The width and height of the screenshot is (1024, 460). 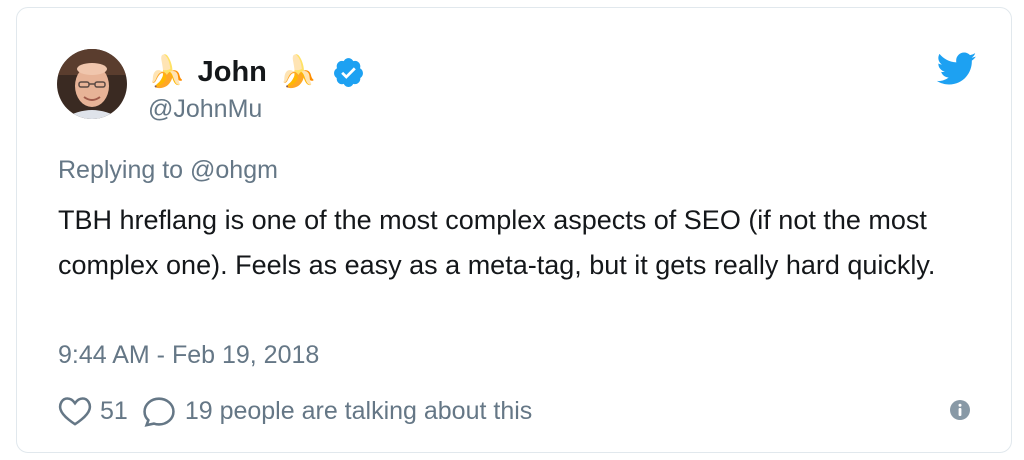 I want to click on conversation-link: 19 people are talking about this, so click(x=358, y=411).